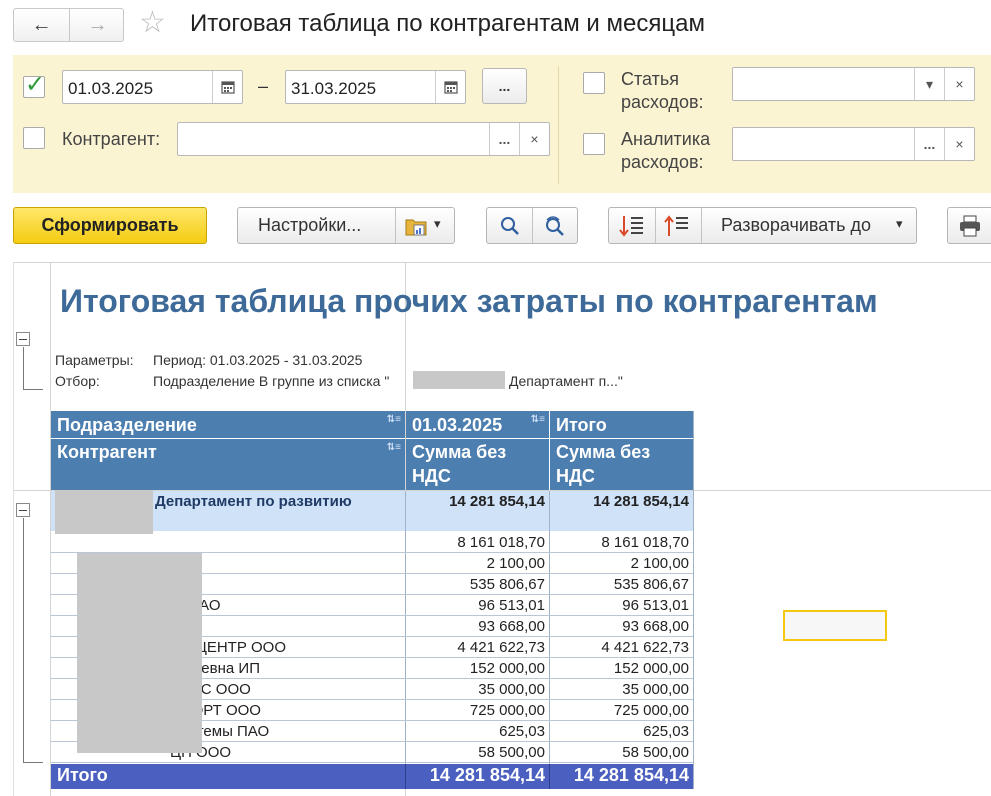  Describe the element at coordinates (621, 424) in the screenshot. I see `header-total: Итого` at that location.